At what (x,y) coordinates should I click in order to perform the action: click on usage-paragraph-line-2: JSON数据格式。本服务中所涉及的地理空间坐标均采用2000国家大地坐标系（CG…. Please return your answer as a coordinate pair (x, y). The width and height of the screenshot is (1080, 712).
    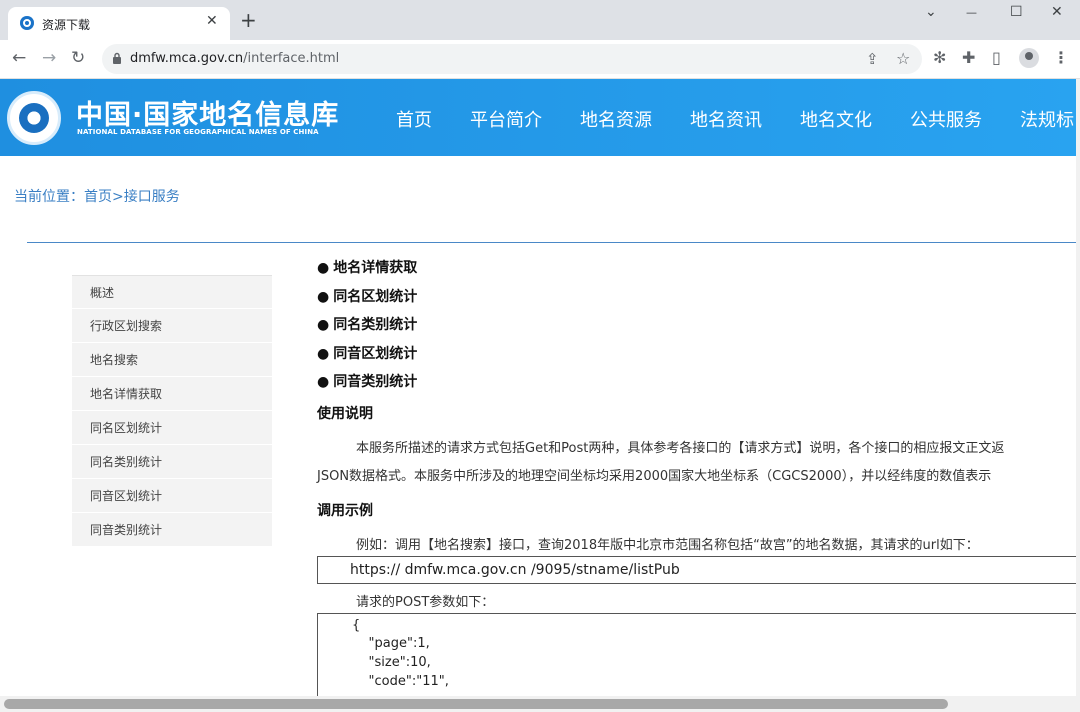
    Looking at the image, I should click on (654, 476).